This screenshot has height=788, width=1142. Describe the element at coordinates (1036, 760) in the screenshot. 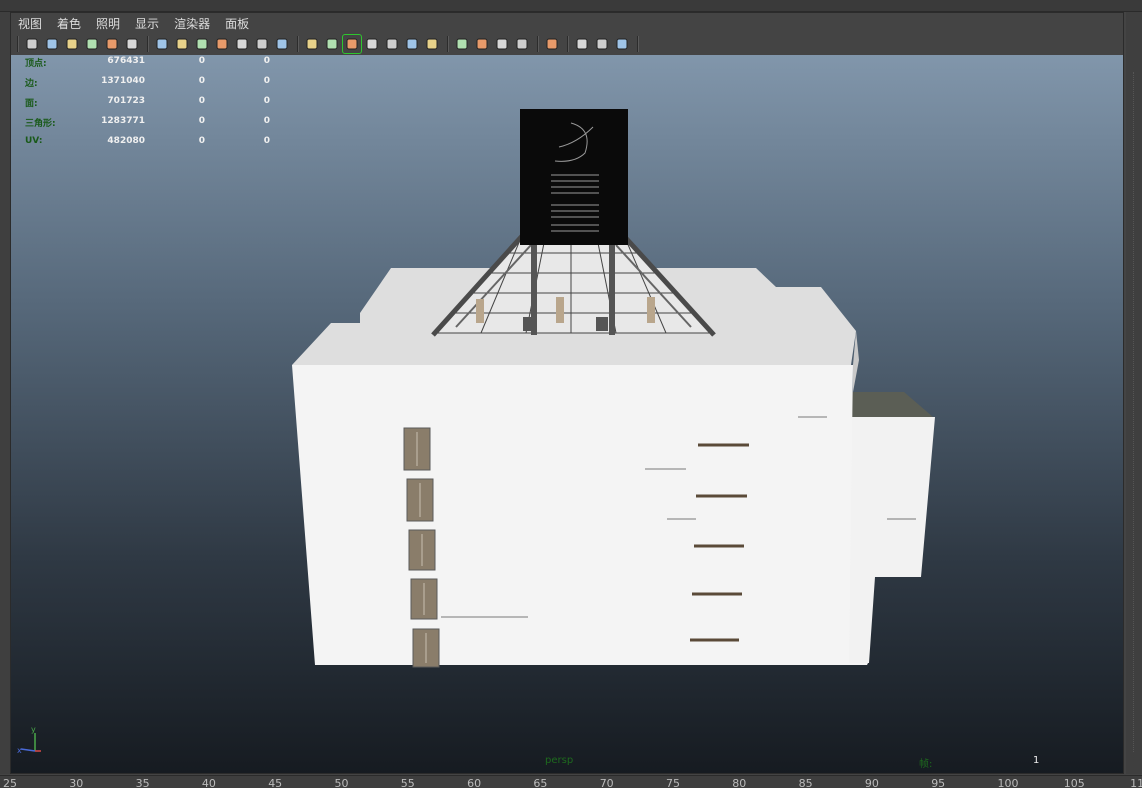

I see `frame-value: 1` at that location.